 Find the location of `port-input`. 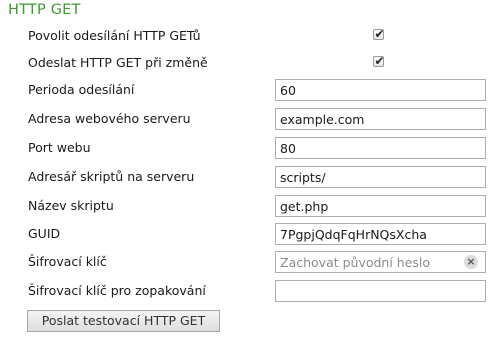

port-input is located at coordinates (380, 148).